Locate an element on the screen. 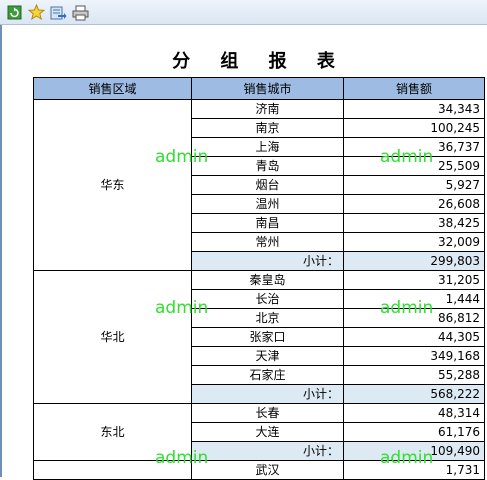  amount-cell: 38,425 is located at coordinates (414, 223).